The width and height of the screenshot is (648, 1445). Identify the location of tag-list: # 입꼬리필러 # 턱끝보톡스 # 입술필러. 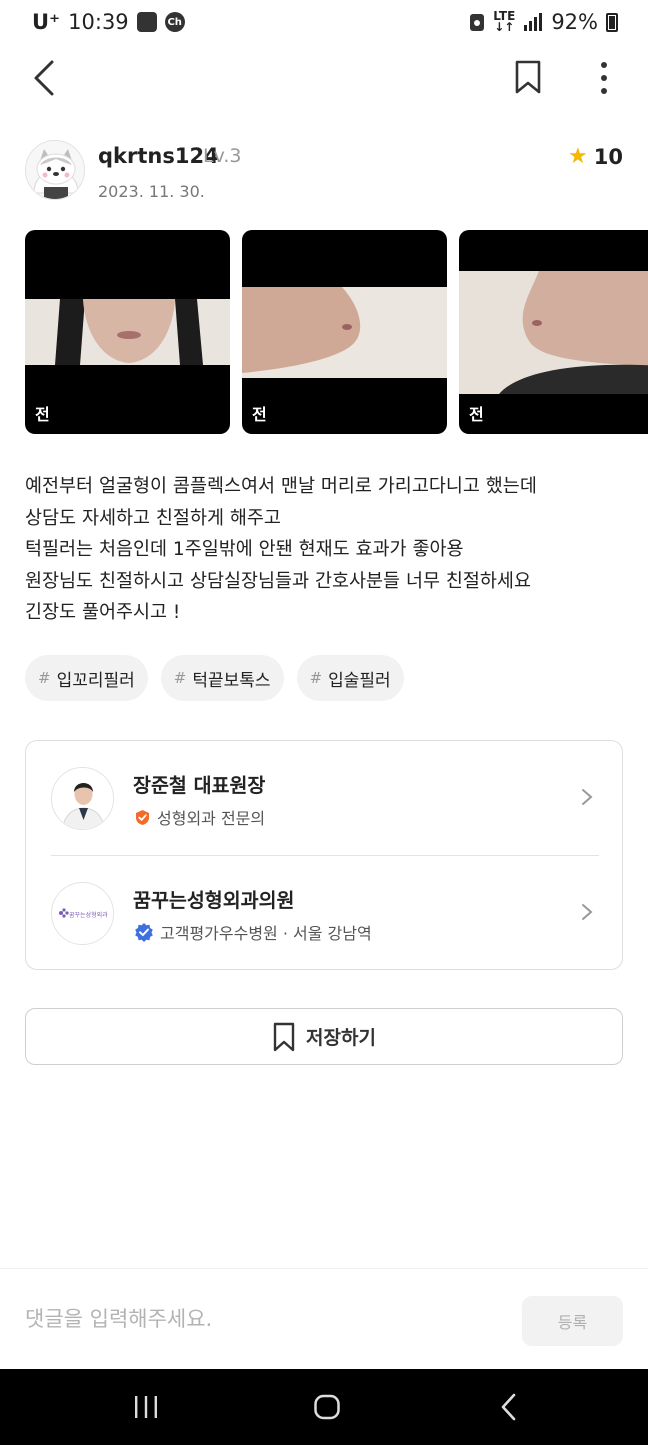
(214, 678).